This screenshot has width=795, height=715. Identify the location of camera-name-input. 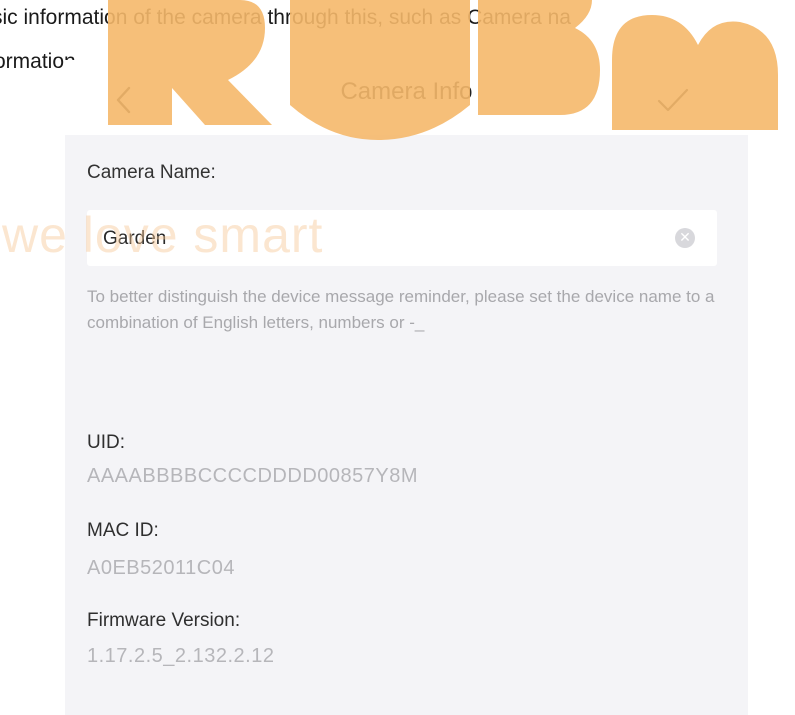
(373, 239).